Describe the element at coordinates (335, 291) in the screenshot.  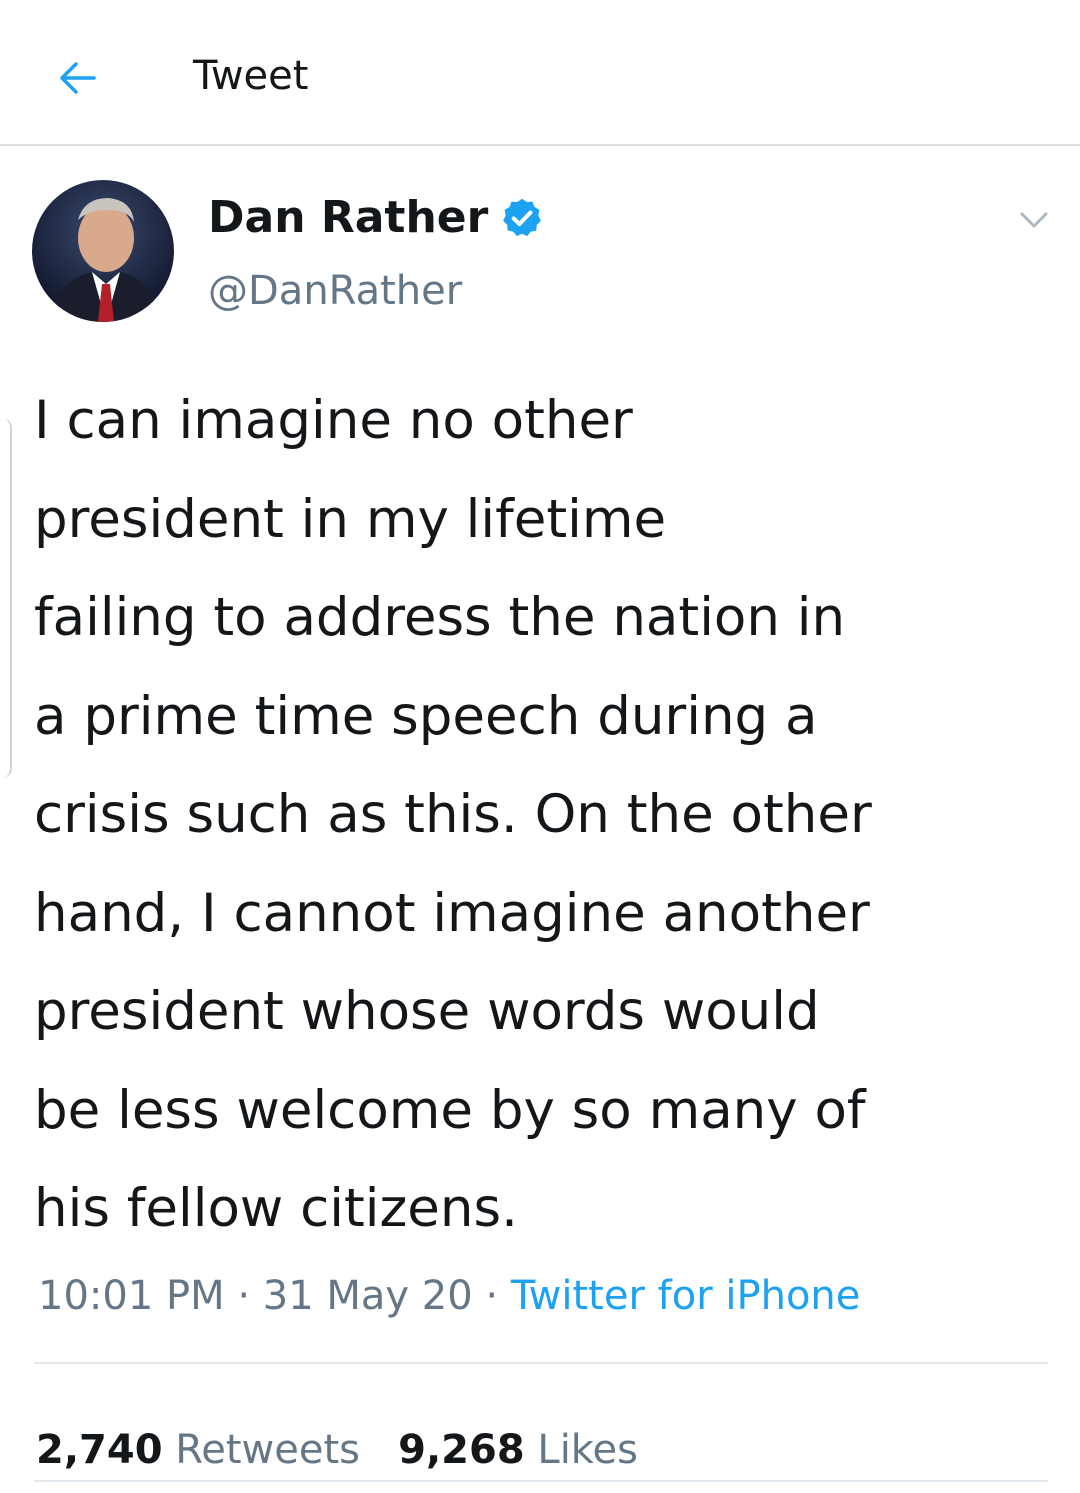
I see `author-handle: @DanRather` at that location.